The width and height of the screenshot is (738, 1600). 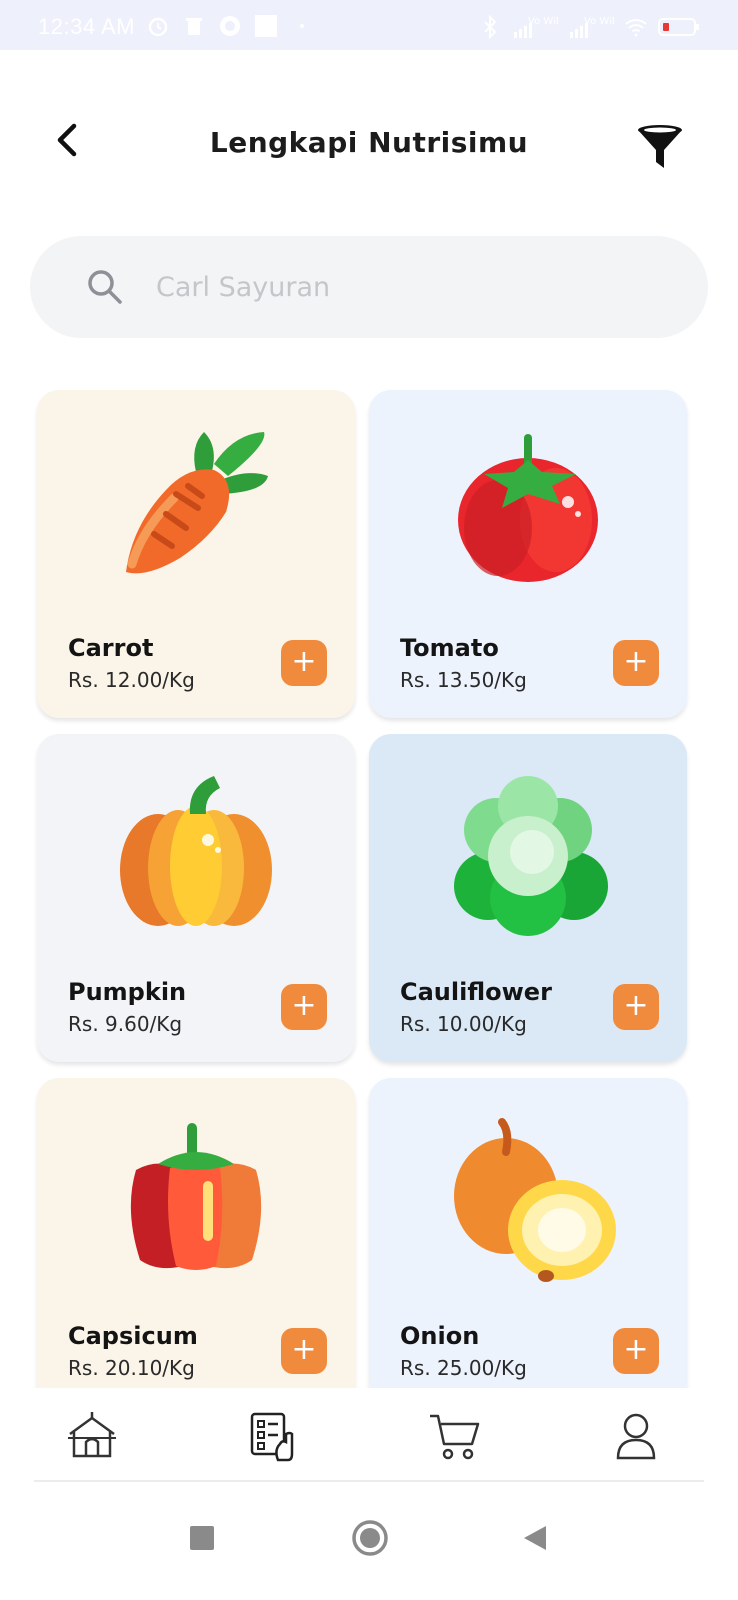 What do you see at coordinates (197, 503) in the screenshot?
I see `carrot-icon` at bounding box center [197, 503].